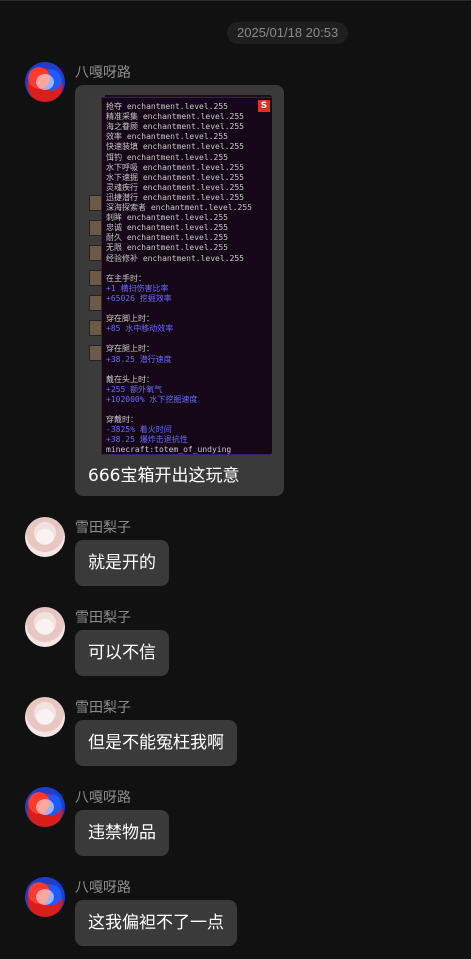 This screenshot has width=471, height=959. Describe the element at coordinates (122, 420) in the screenshot. I see `tooltip-line: 穿戴时：` at that location.